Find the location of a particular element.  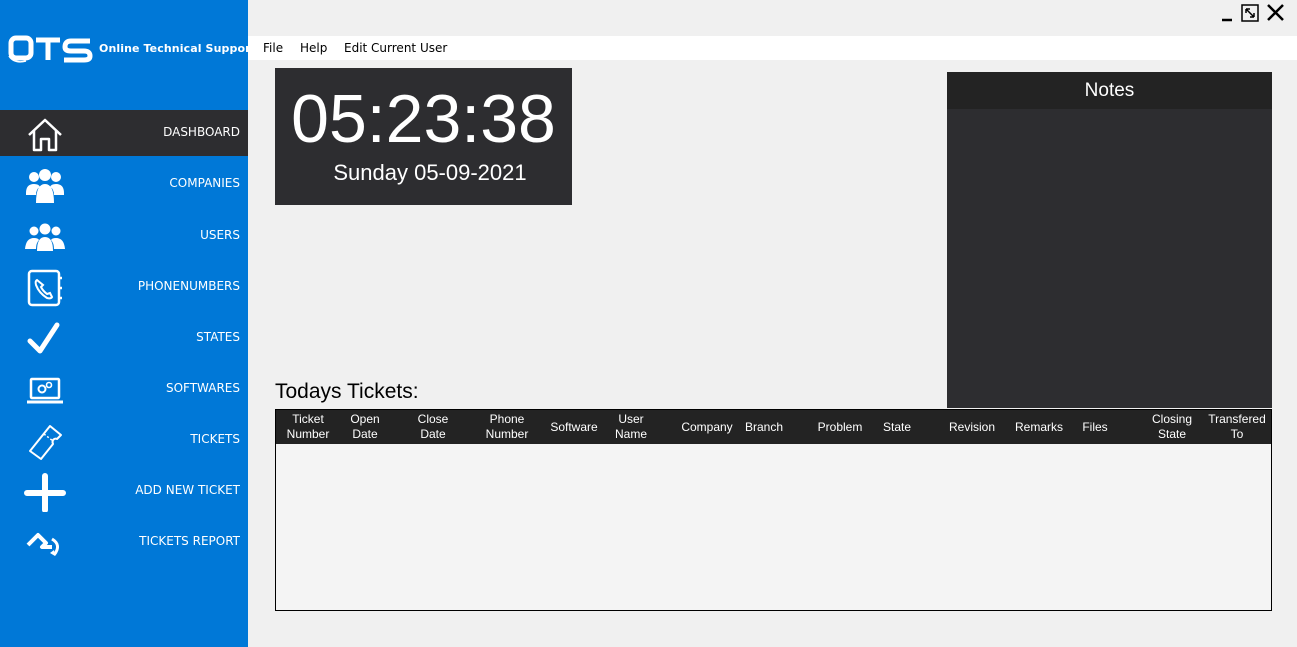

tickets-title: Todays Tickets: is located at coordinates (347, 391).